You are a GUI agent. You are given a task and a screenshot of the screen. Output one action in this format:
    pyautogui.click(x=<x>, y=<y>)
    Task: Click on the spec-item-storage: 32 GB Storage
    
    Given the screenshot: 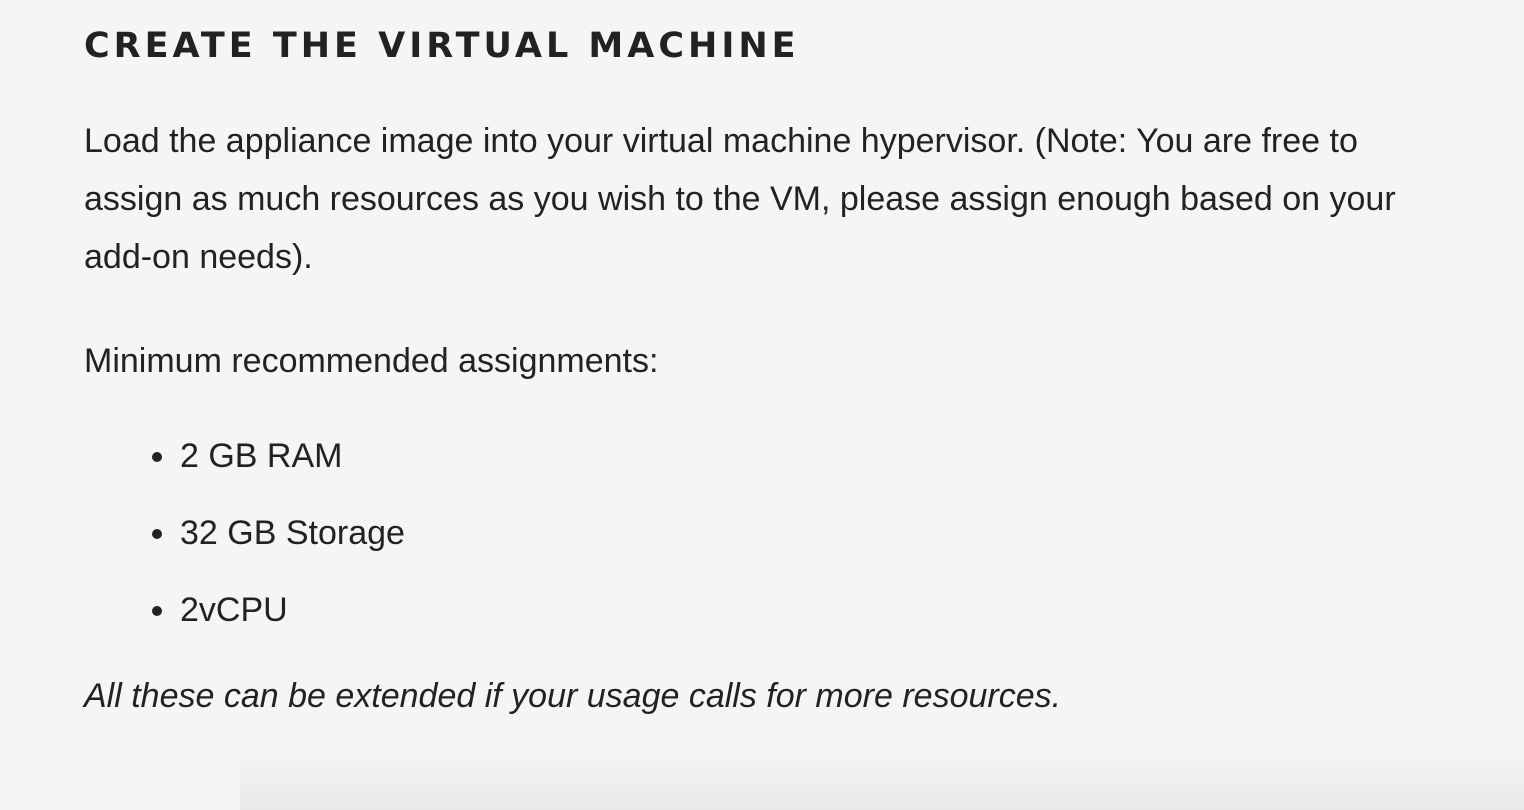 What is the action you would take?
    pyautogui.click(x=807, y=533)
    